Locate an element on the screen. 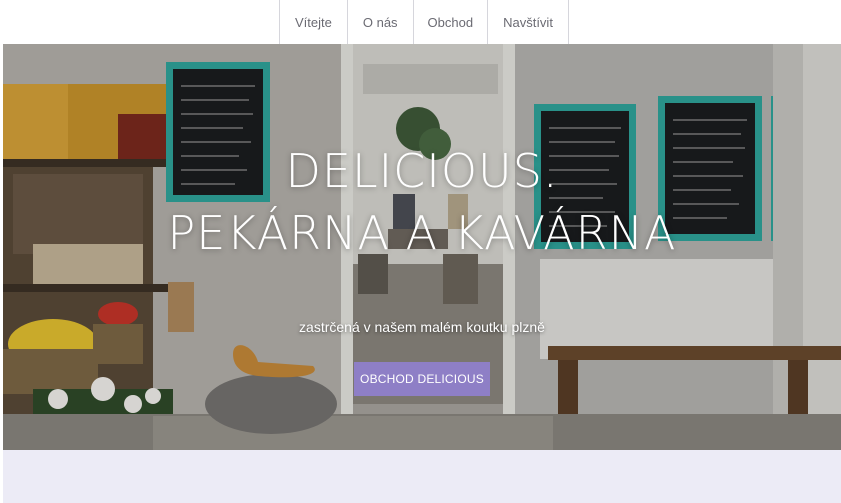  shop-delicious-button: OBCHOD DELICIOUS is located at coordinates (422, 379).